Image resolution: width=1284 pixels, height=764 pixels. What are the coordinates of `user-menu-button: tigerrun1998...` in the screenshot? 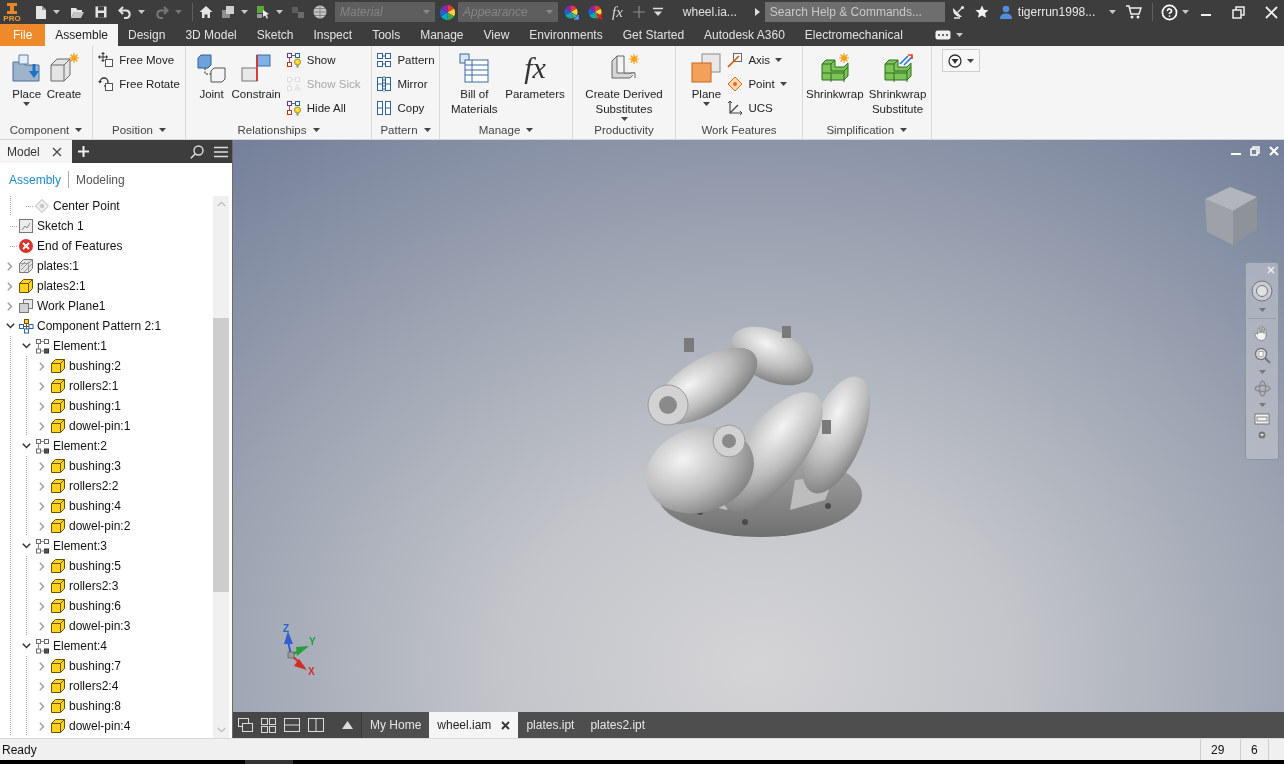 It's located at (1057, 12).